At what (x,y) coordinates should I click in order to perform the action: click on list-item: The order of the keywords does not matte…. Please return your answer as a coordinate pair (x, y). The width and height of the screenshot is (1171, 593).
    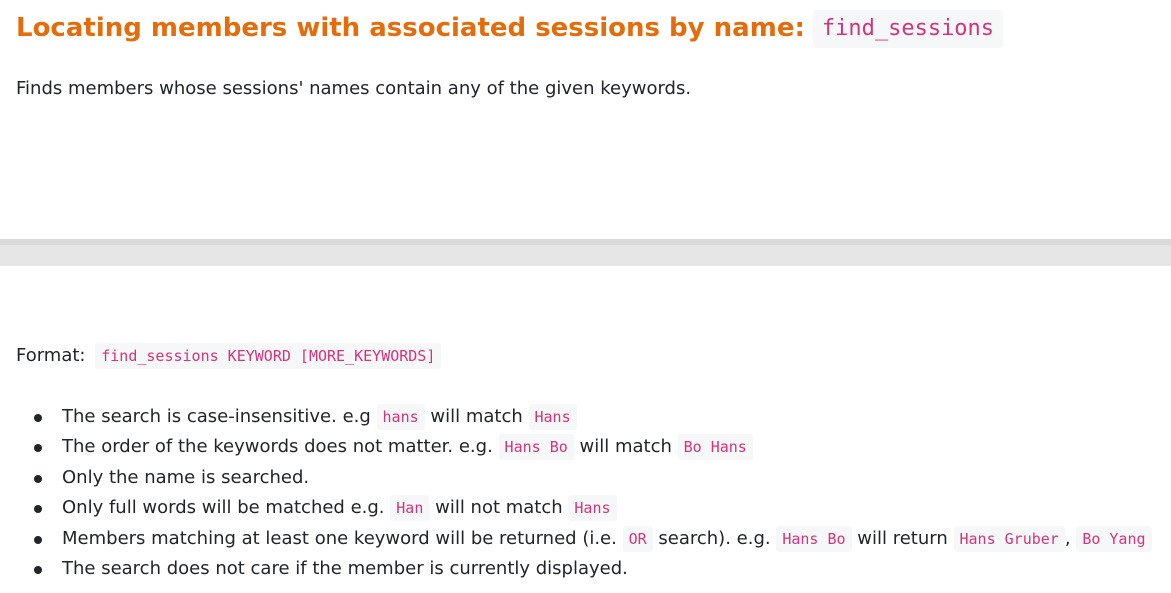
    Looking at the image, I should click on (584, 447).